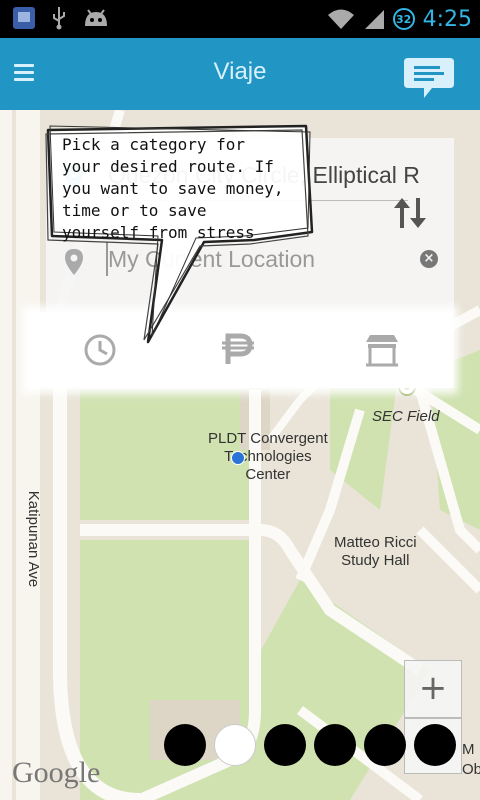  I want to click on signal-icon, so click(374, 19).